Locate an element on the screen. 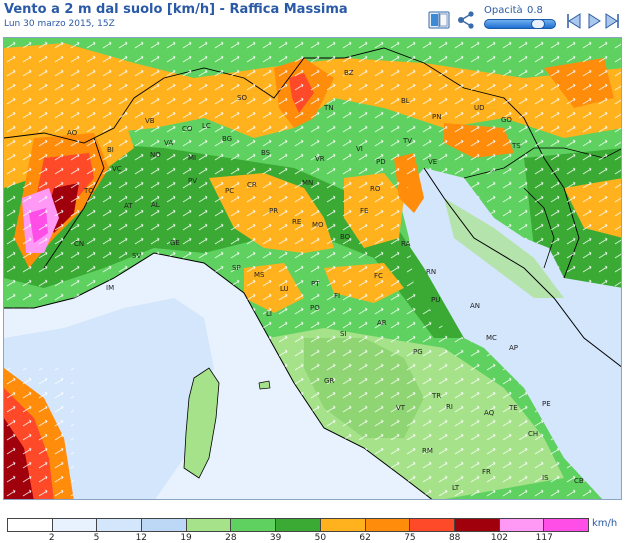 The width and height of the screenshot is (625, 543). city-label: GR is located at coordinates (329, 381).